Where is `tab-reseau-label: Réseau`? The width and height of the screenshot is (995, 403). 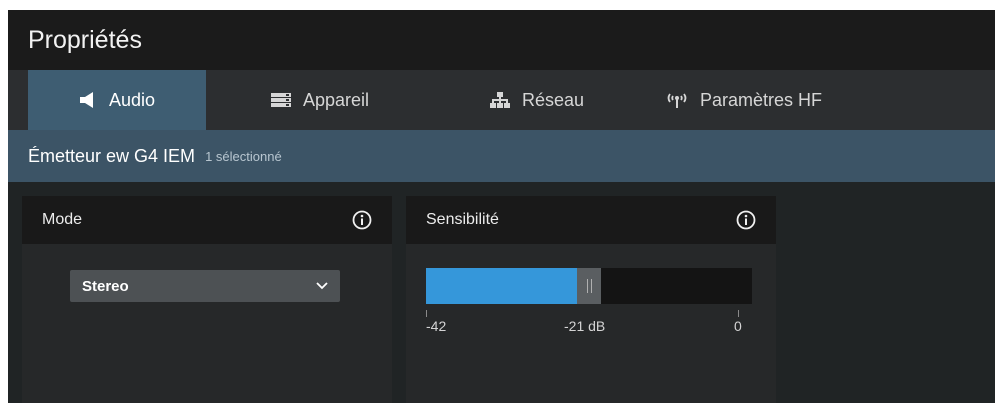 tab-reseau-label: Réseau is located at coordinates (553, 99).